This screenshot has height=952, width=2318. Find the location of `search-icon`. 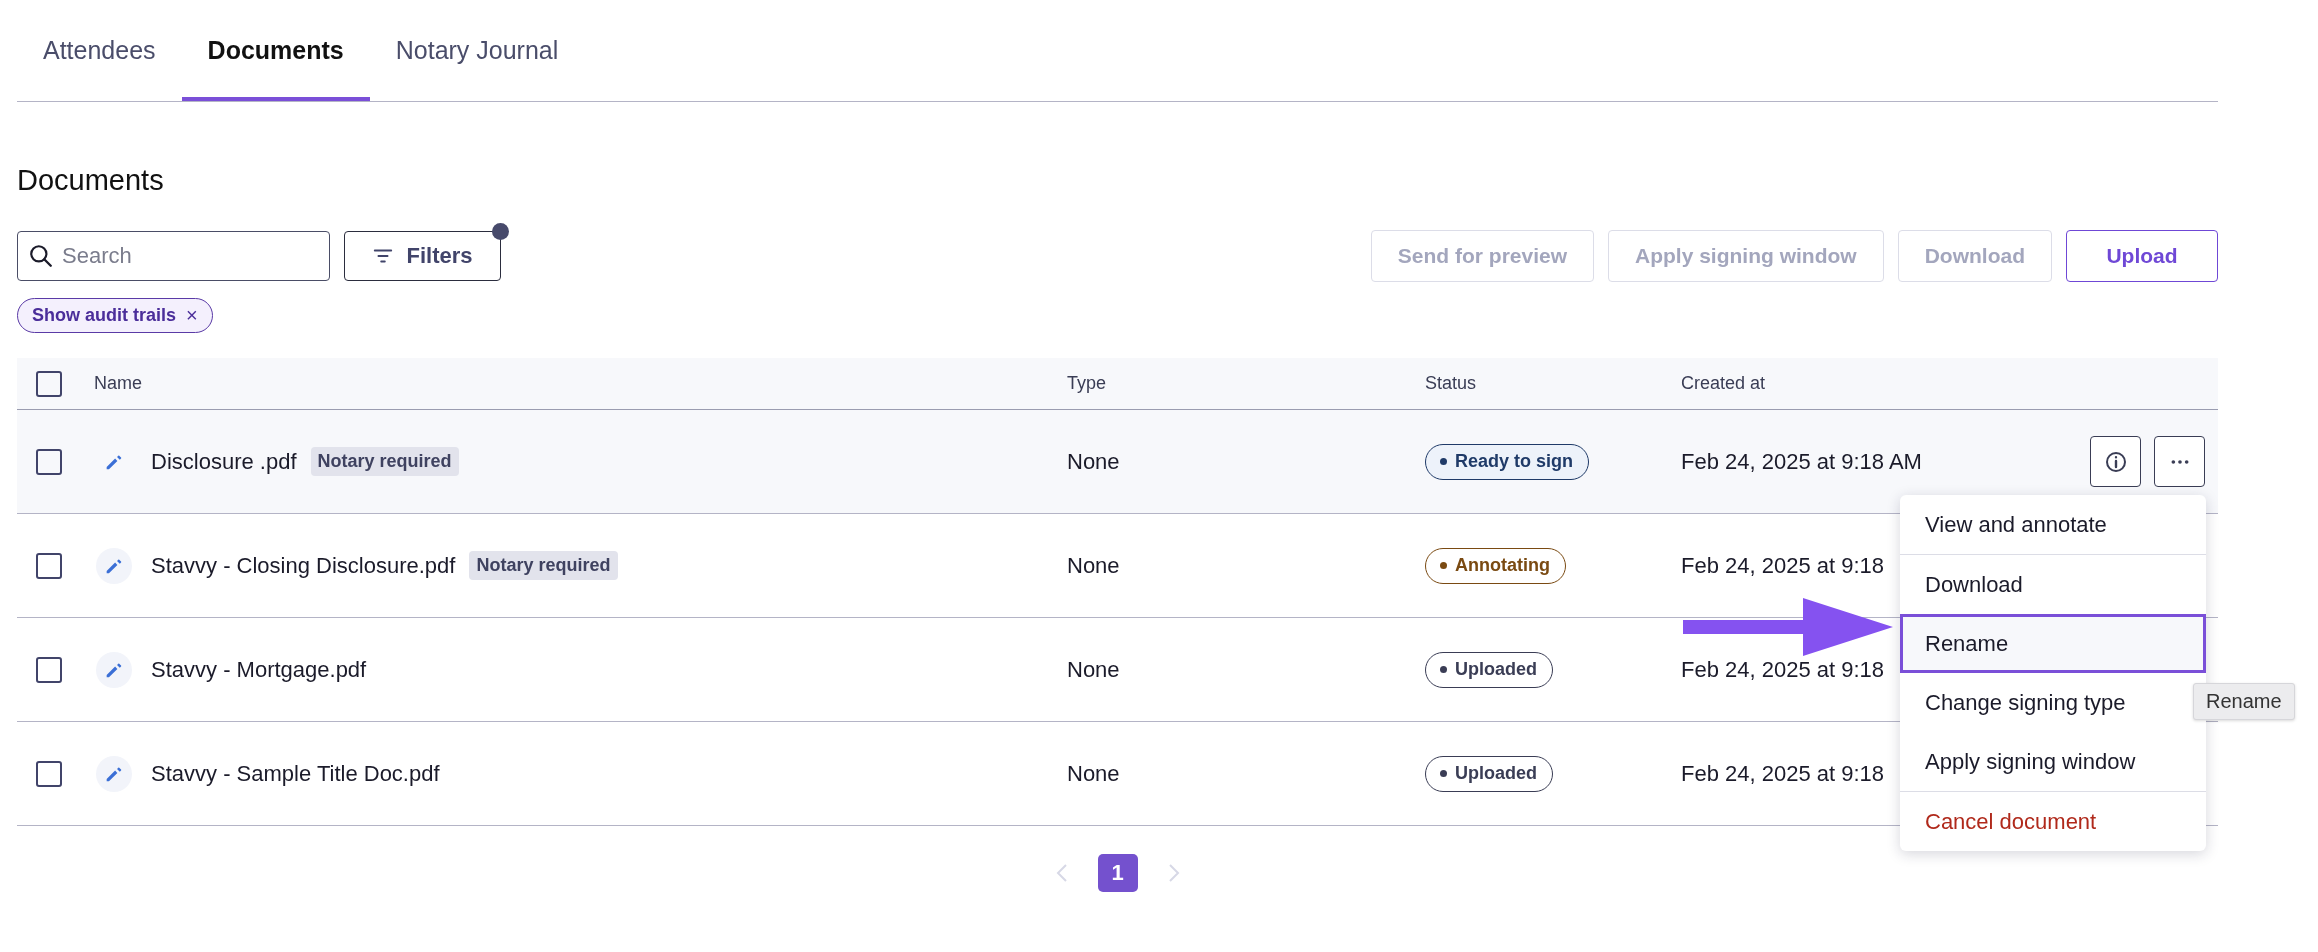

search-icon is located at coordinates (41, 256).